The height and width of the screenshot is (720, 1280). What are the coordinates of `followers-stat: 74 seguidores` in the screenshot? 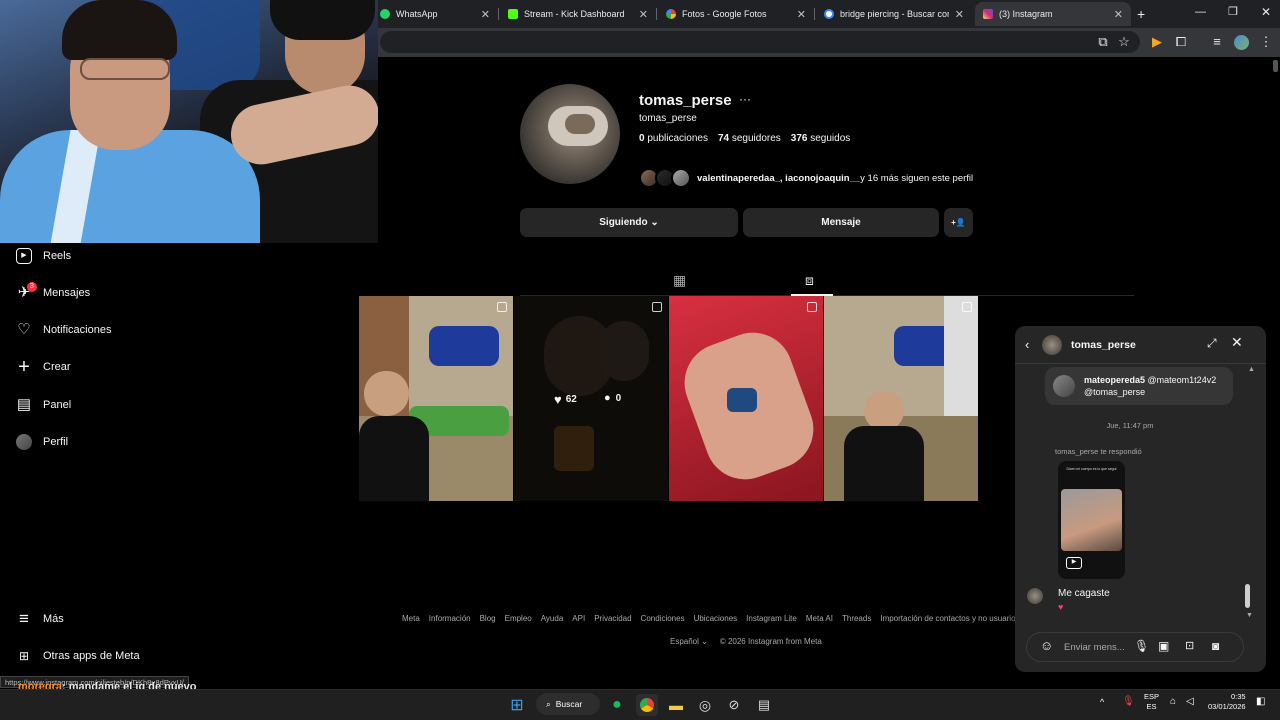 It's located at (749, 138).